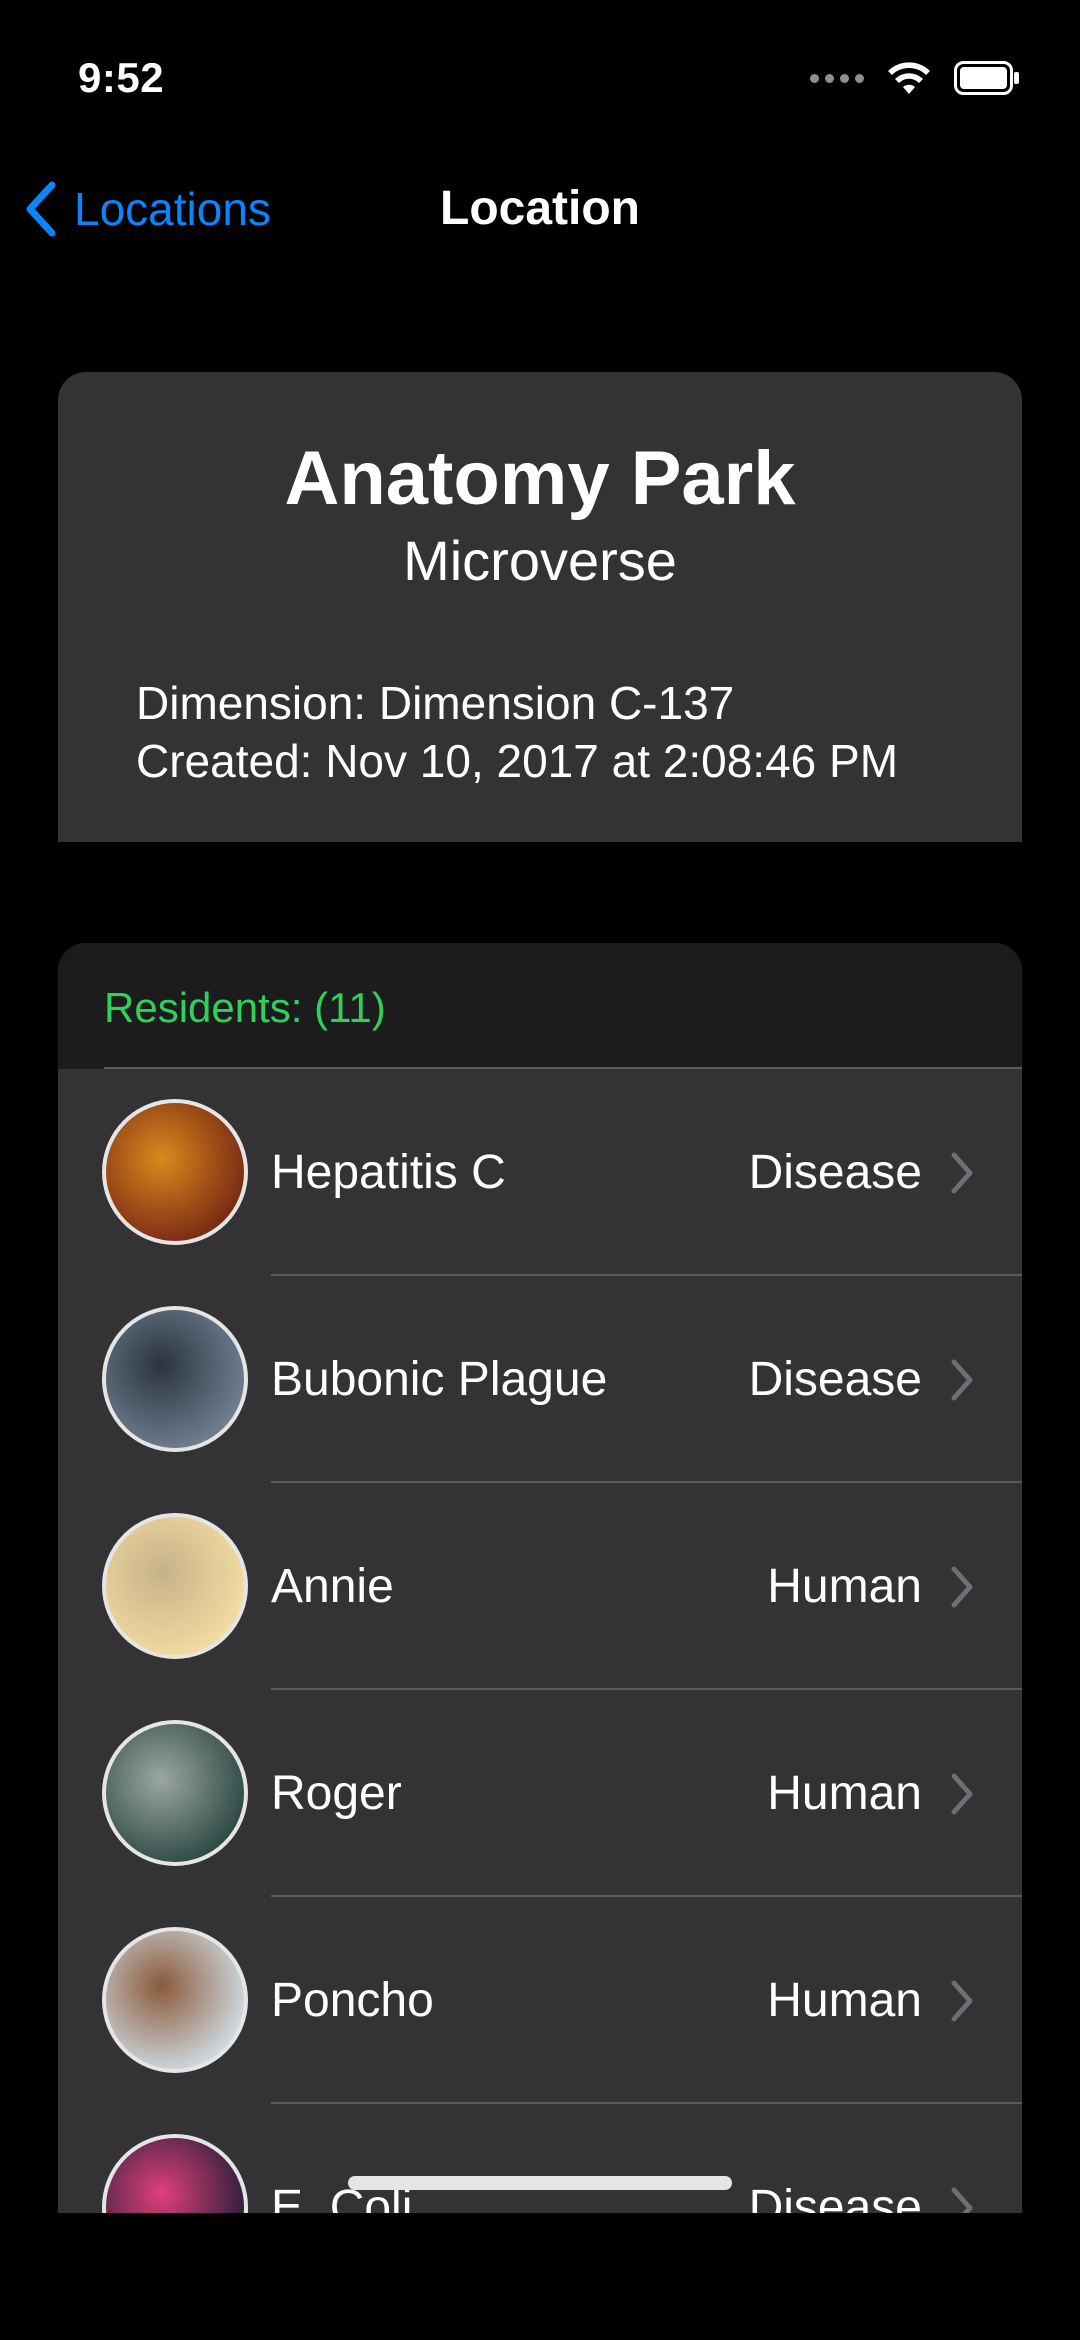 This screenshot has height=2340, width=1080. I want to click on residents-count-label: Residents: (11), so click(245, 1007).